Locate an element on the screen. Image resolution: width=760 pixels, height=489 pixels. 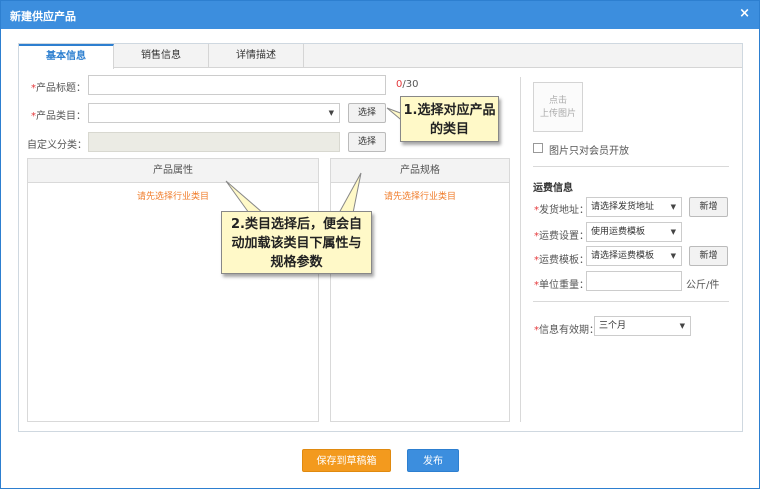
members-only-label: 图片只对会员开放 is located at coordinates (589, 151).